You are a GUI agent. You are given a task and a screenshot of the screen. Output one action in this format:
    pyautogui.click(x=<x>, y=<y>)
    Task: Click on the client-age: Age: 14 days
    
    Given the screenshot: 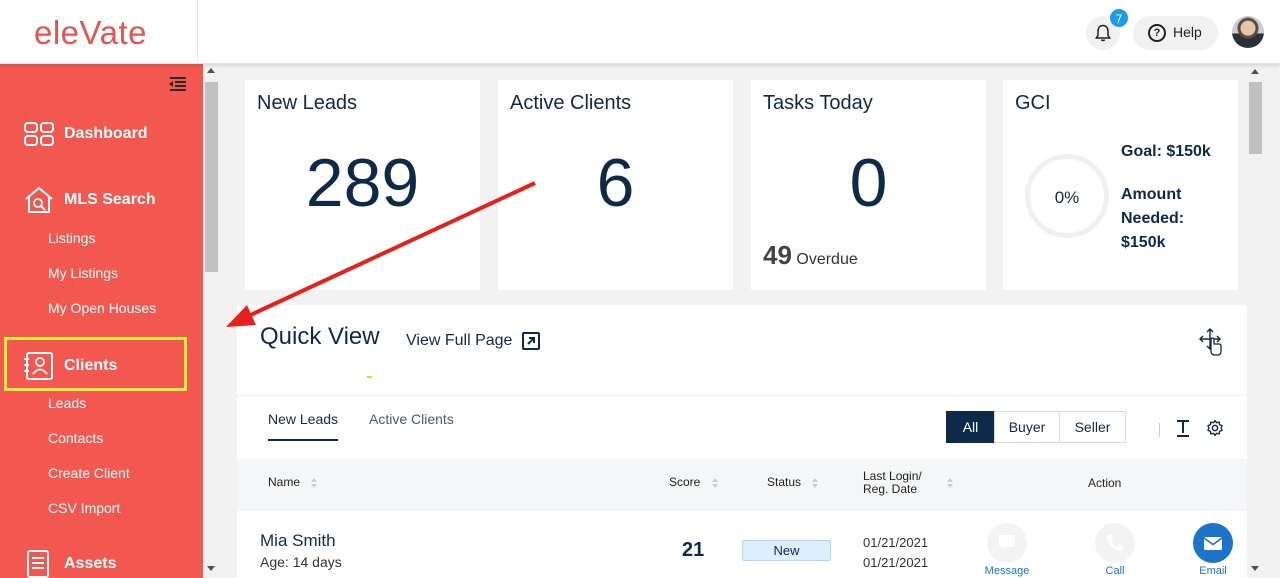 What is the action you would take?
    pyautogui.click(x=301, y=562)
    